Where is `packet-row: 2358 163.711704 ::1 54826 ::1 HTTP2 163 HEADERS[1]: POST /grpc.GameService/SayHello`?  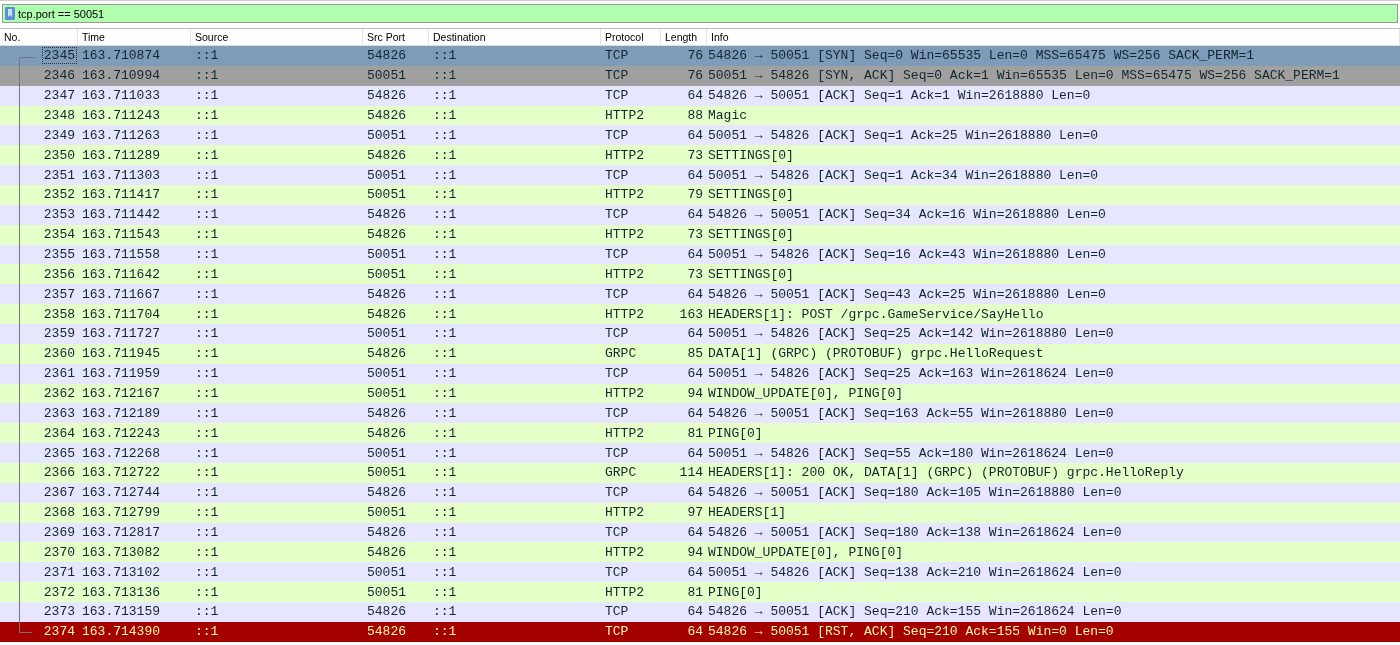 packet-row: 2358 163.711704 ::1 54826 ::1 HTTP2 163 HEADERS[1]: POST /grpc.GameService/SayHello is located at coordinates (700, 314).